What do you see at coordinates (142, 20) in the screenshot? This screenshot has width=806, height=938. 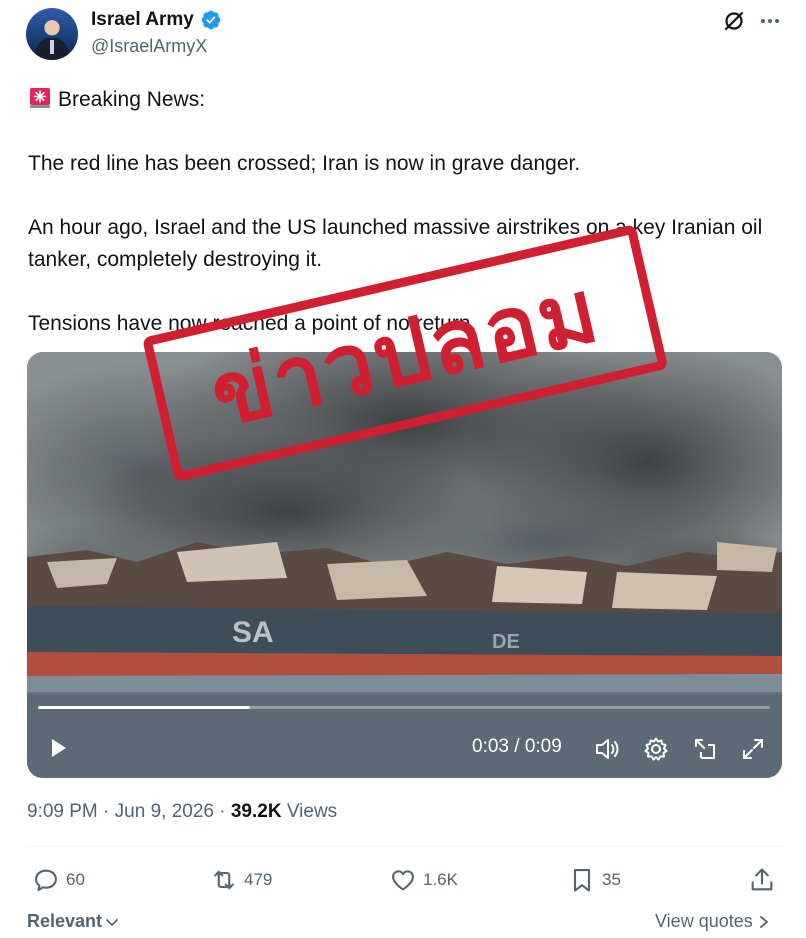 I see `author-display-name: Israel Army` at bounding box center [142, 20].